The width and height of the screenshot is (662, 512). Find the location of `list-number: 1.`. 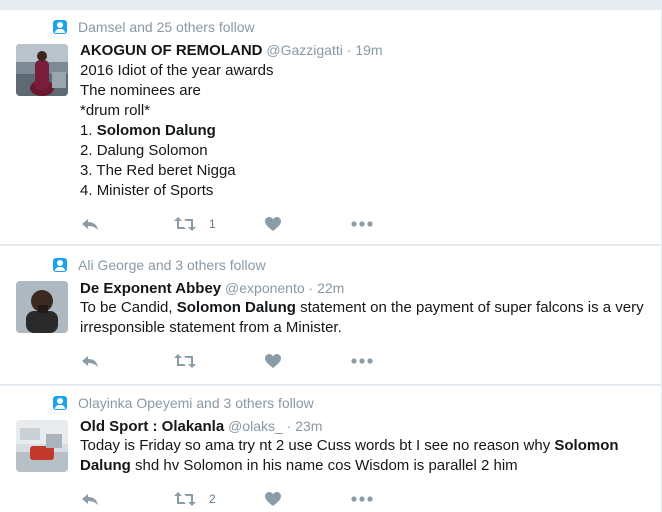

list-number: 1. is located at coordinates (88, 130).